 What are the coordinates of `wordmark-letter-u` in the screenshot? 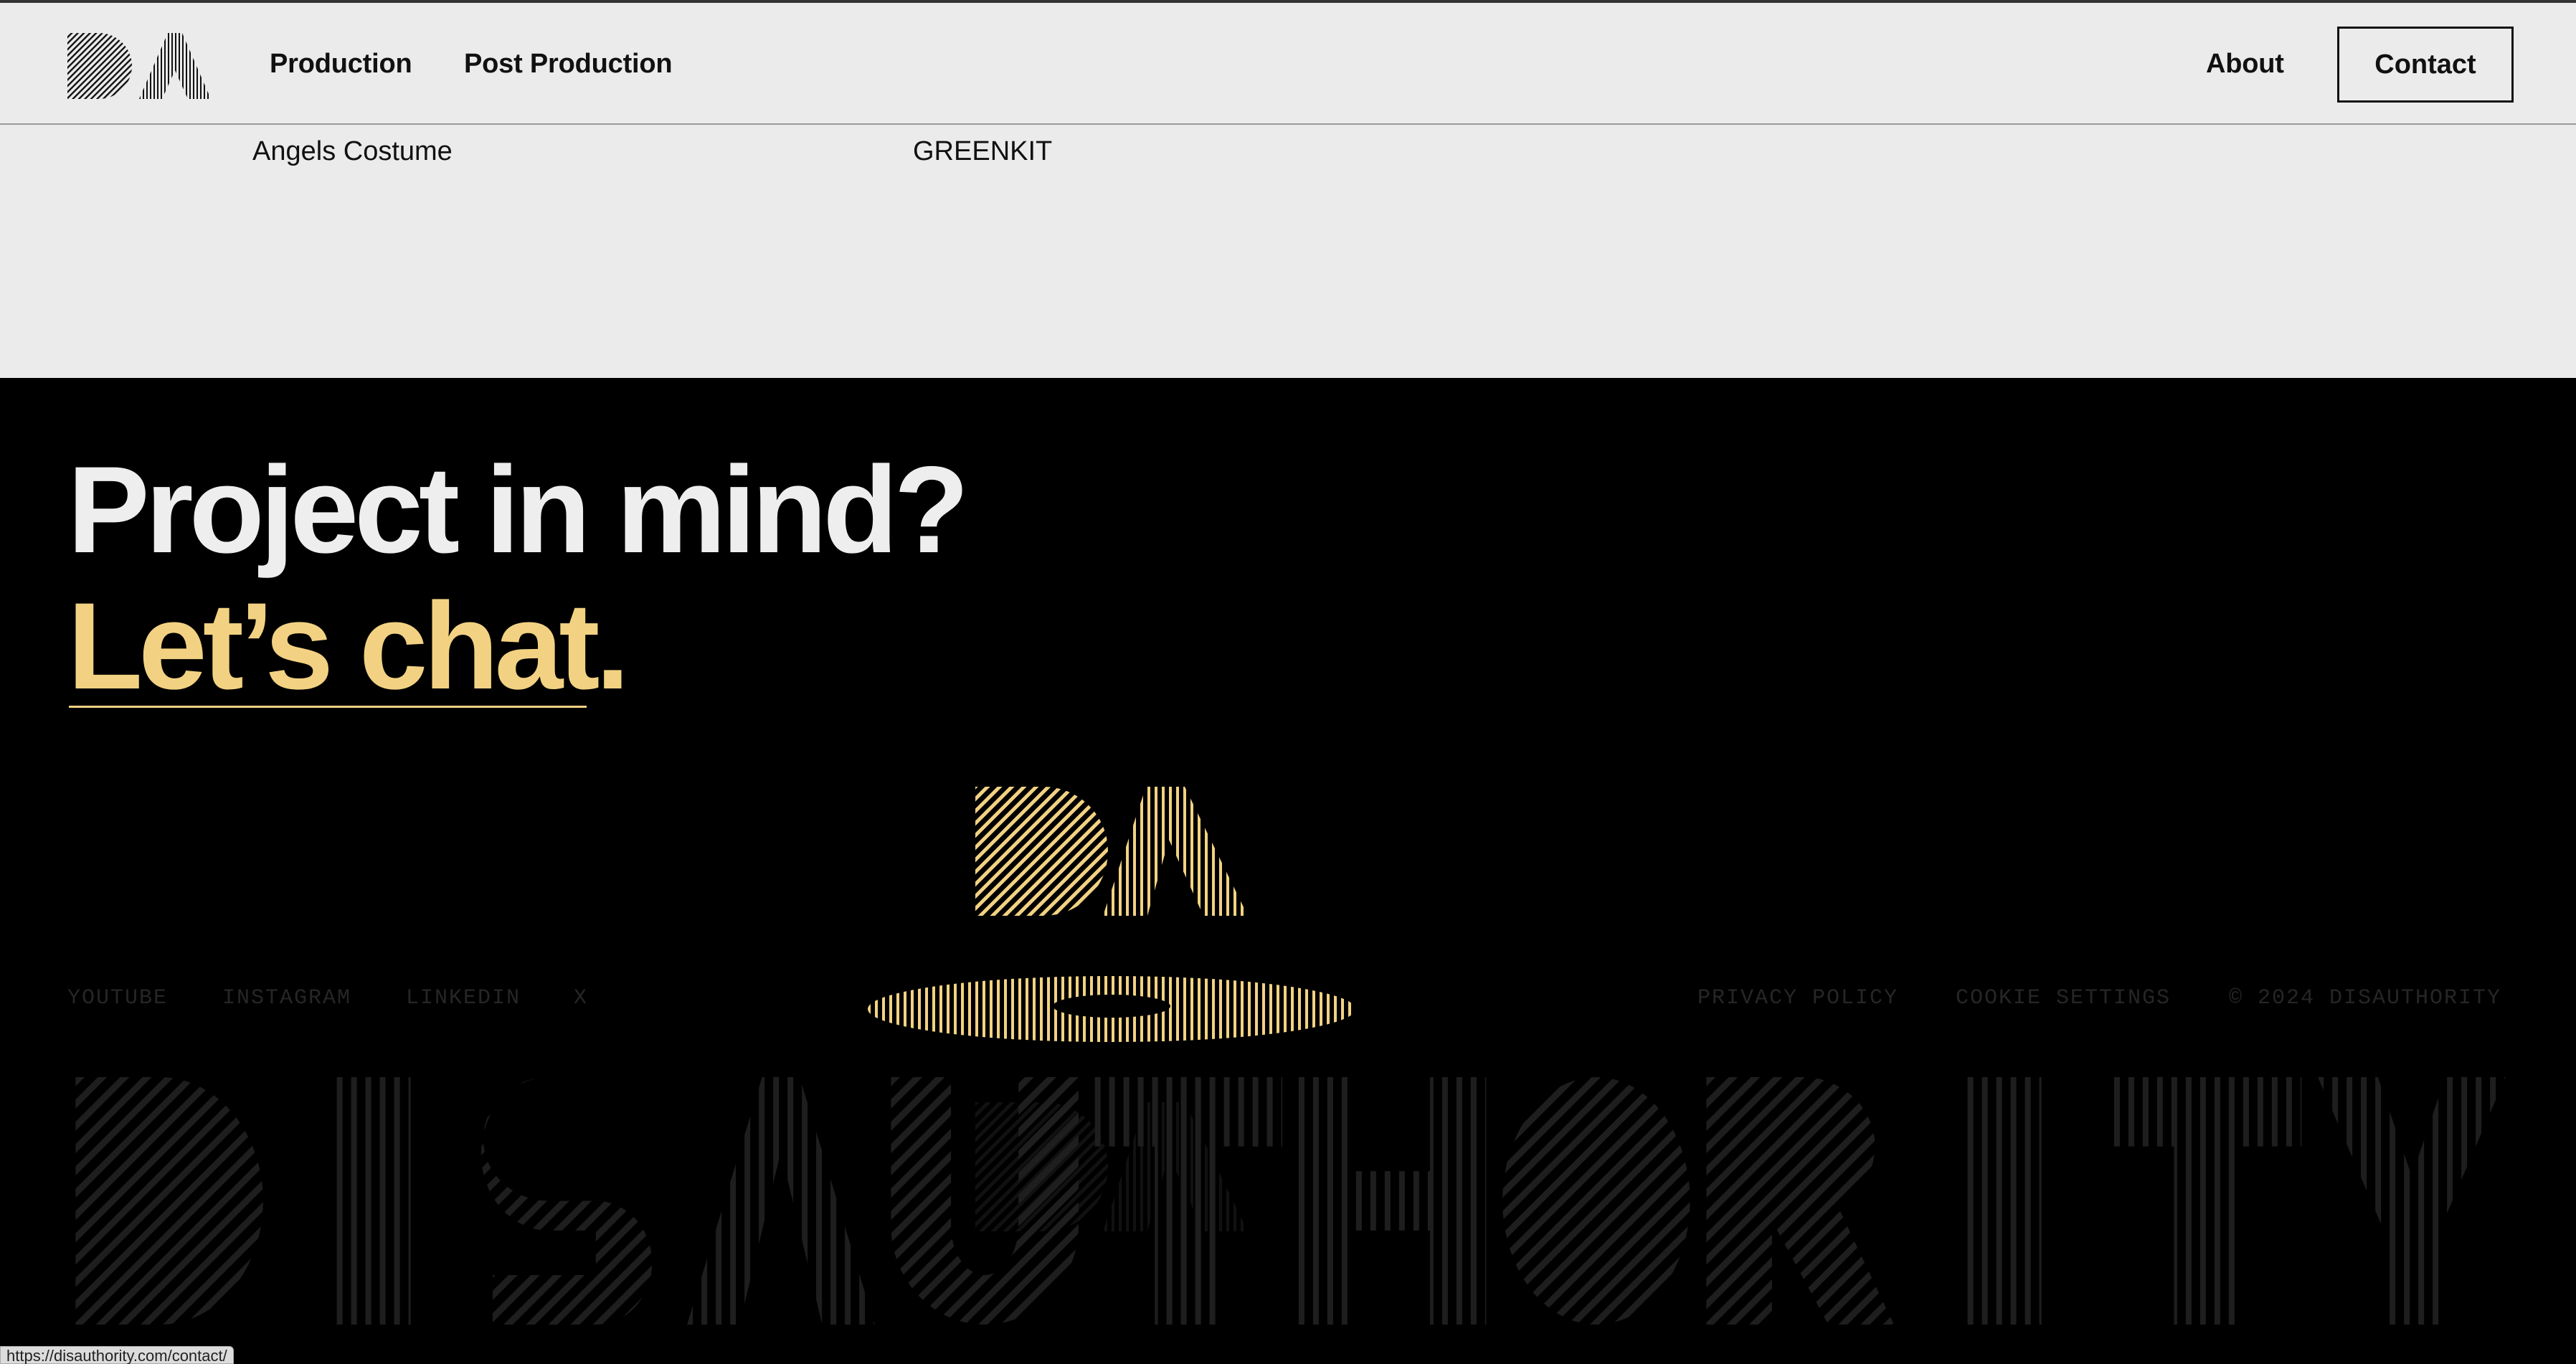 It's located at (985, 1201).